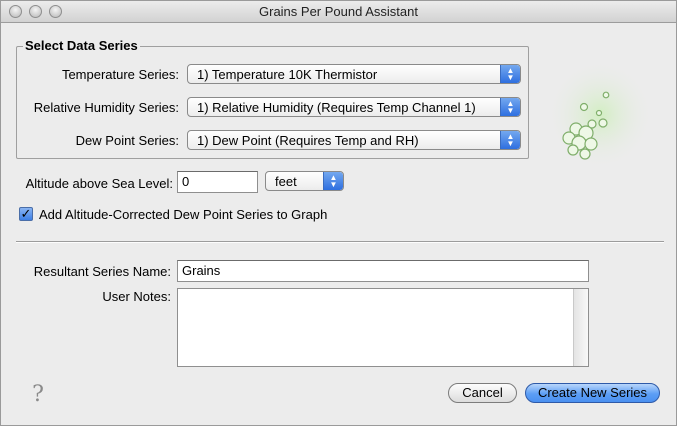 This screenshot has width=677, height=426. Describe the element at coordinates (592, 393) in the screenshot. I see `create-new-series-button: Create New Series` at that location.